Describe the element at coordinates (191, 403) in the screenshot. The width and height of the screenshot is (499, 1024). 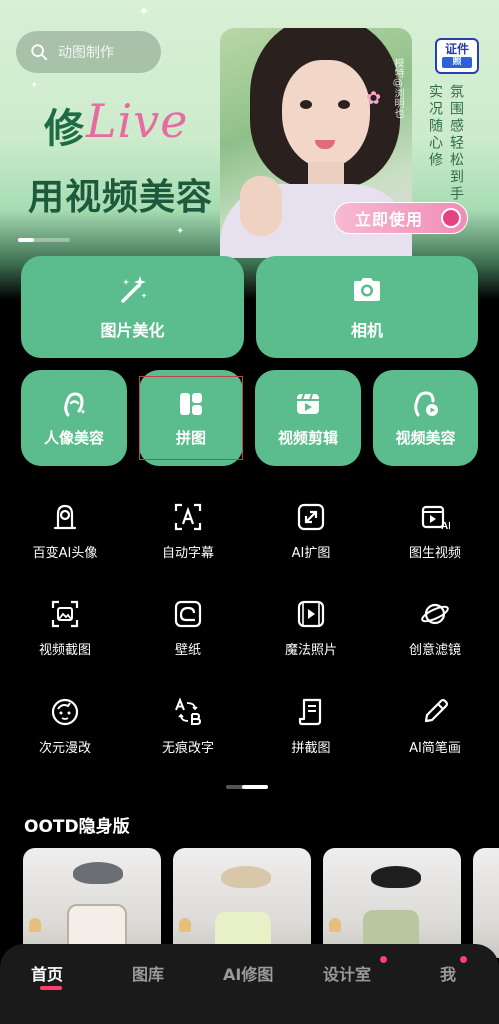
I see `collage-icon` at that location.